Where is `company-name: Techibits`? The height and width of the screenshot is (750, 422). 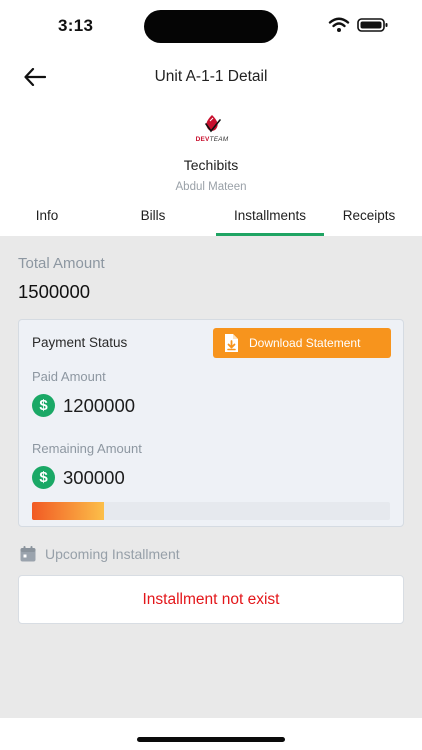
company-name: Techibits is located at coordinates (211, 165).